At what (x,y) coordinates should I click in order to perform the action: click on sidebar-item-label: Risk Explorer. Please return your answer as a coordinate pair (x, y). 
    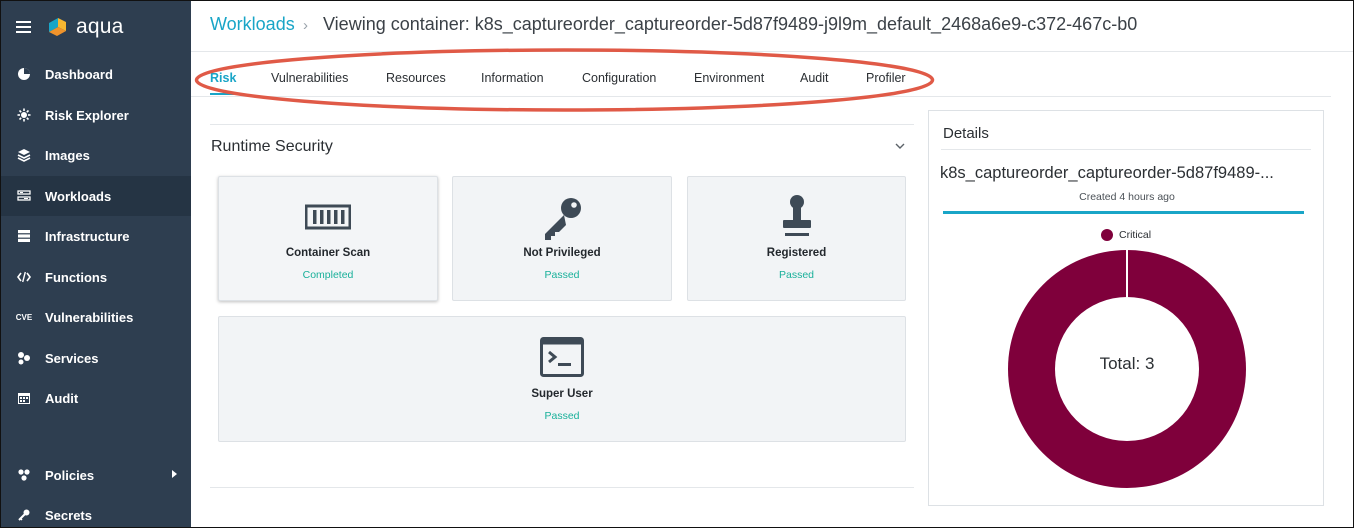
    Looking at the image, I should click on (87, 115).